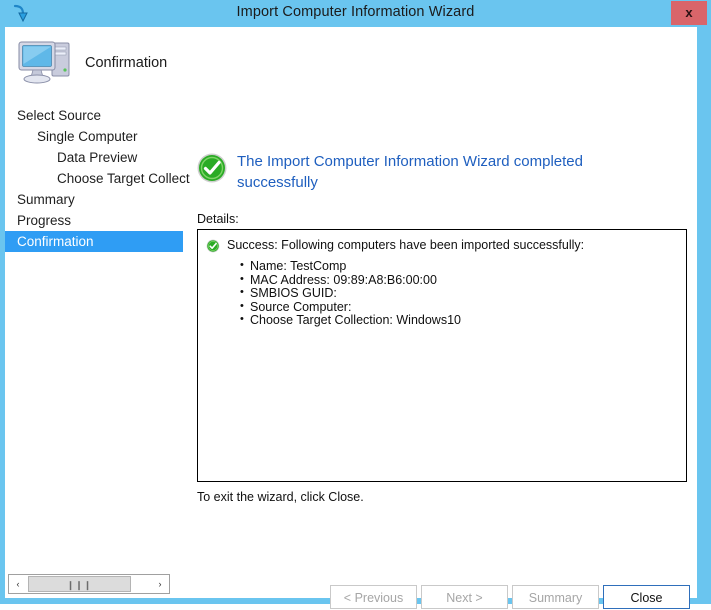 The image size is (711, 610). What do you see at coordinates (94, 136) in the screenshot?
I see `nav-item-single-computer: Single Computer` at bounding box center [94, 136].